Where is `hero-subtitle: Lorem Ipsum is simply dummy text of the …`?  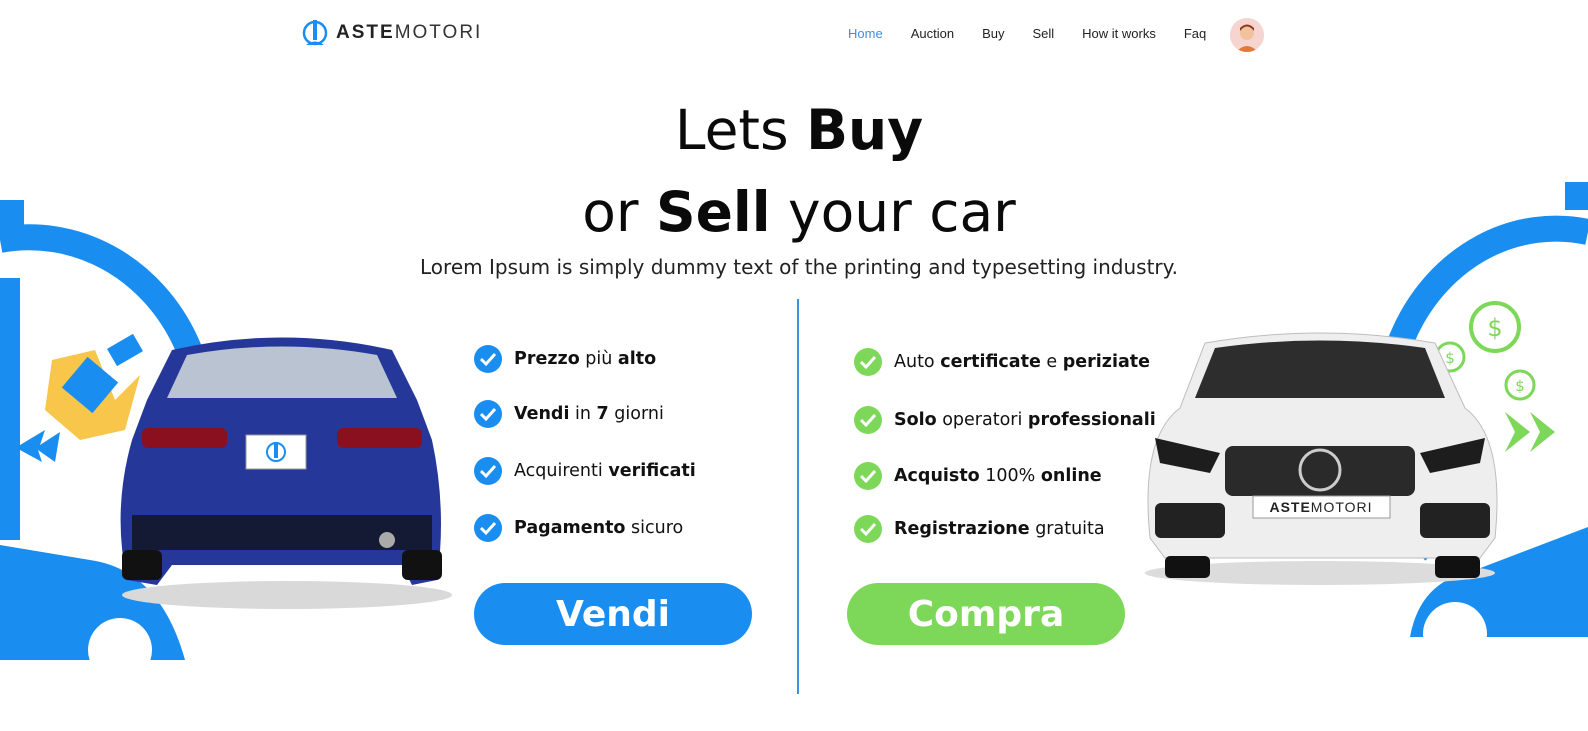 hero-subtitle: Lorem Ipsum is simply dummy text of the … is located at coordinates (799, 267).